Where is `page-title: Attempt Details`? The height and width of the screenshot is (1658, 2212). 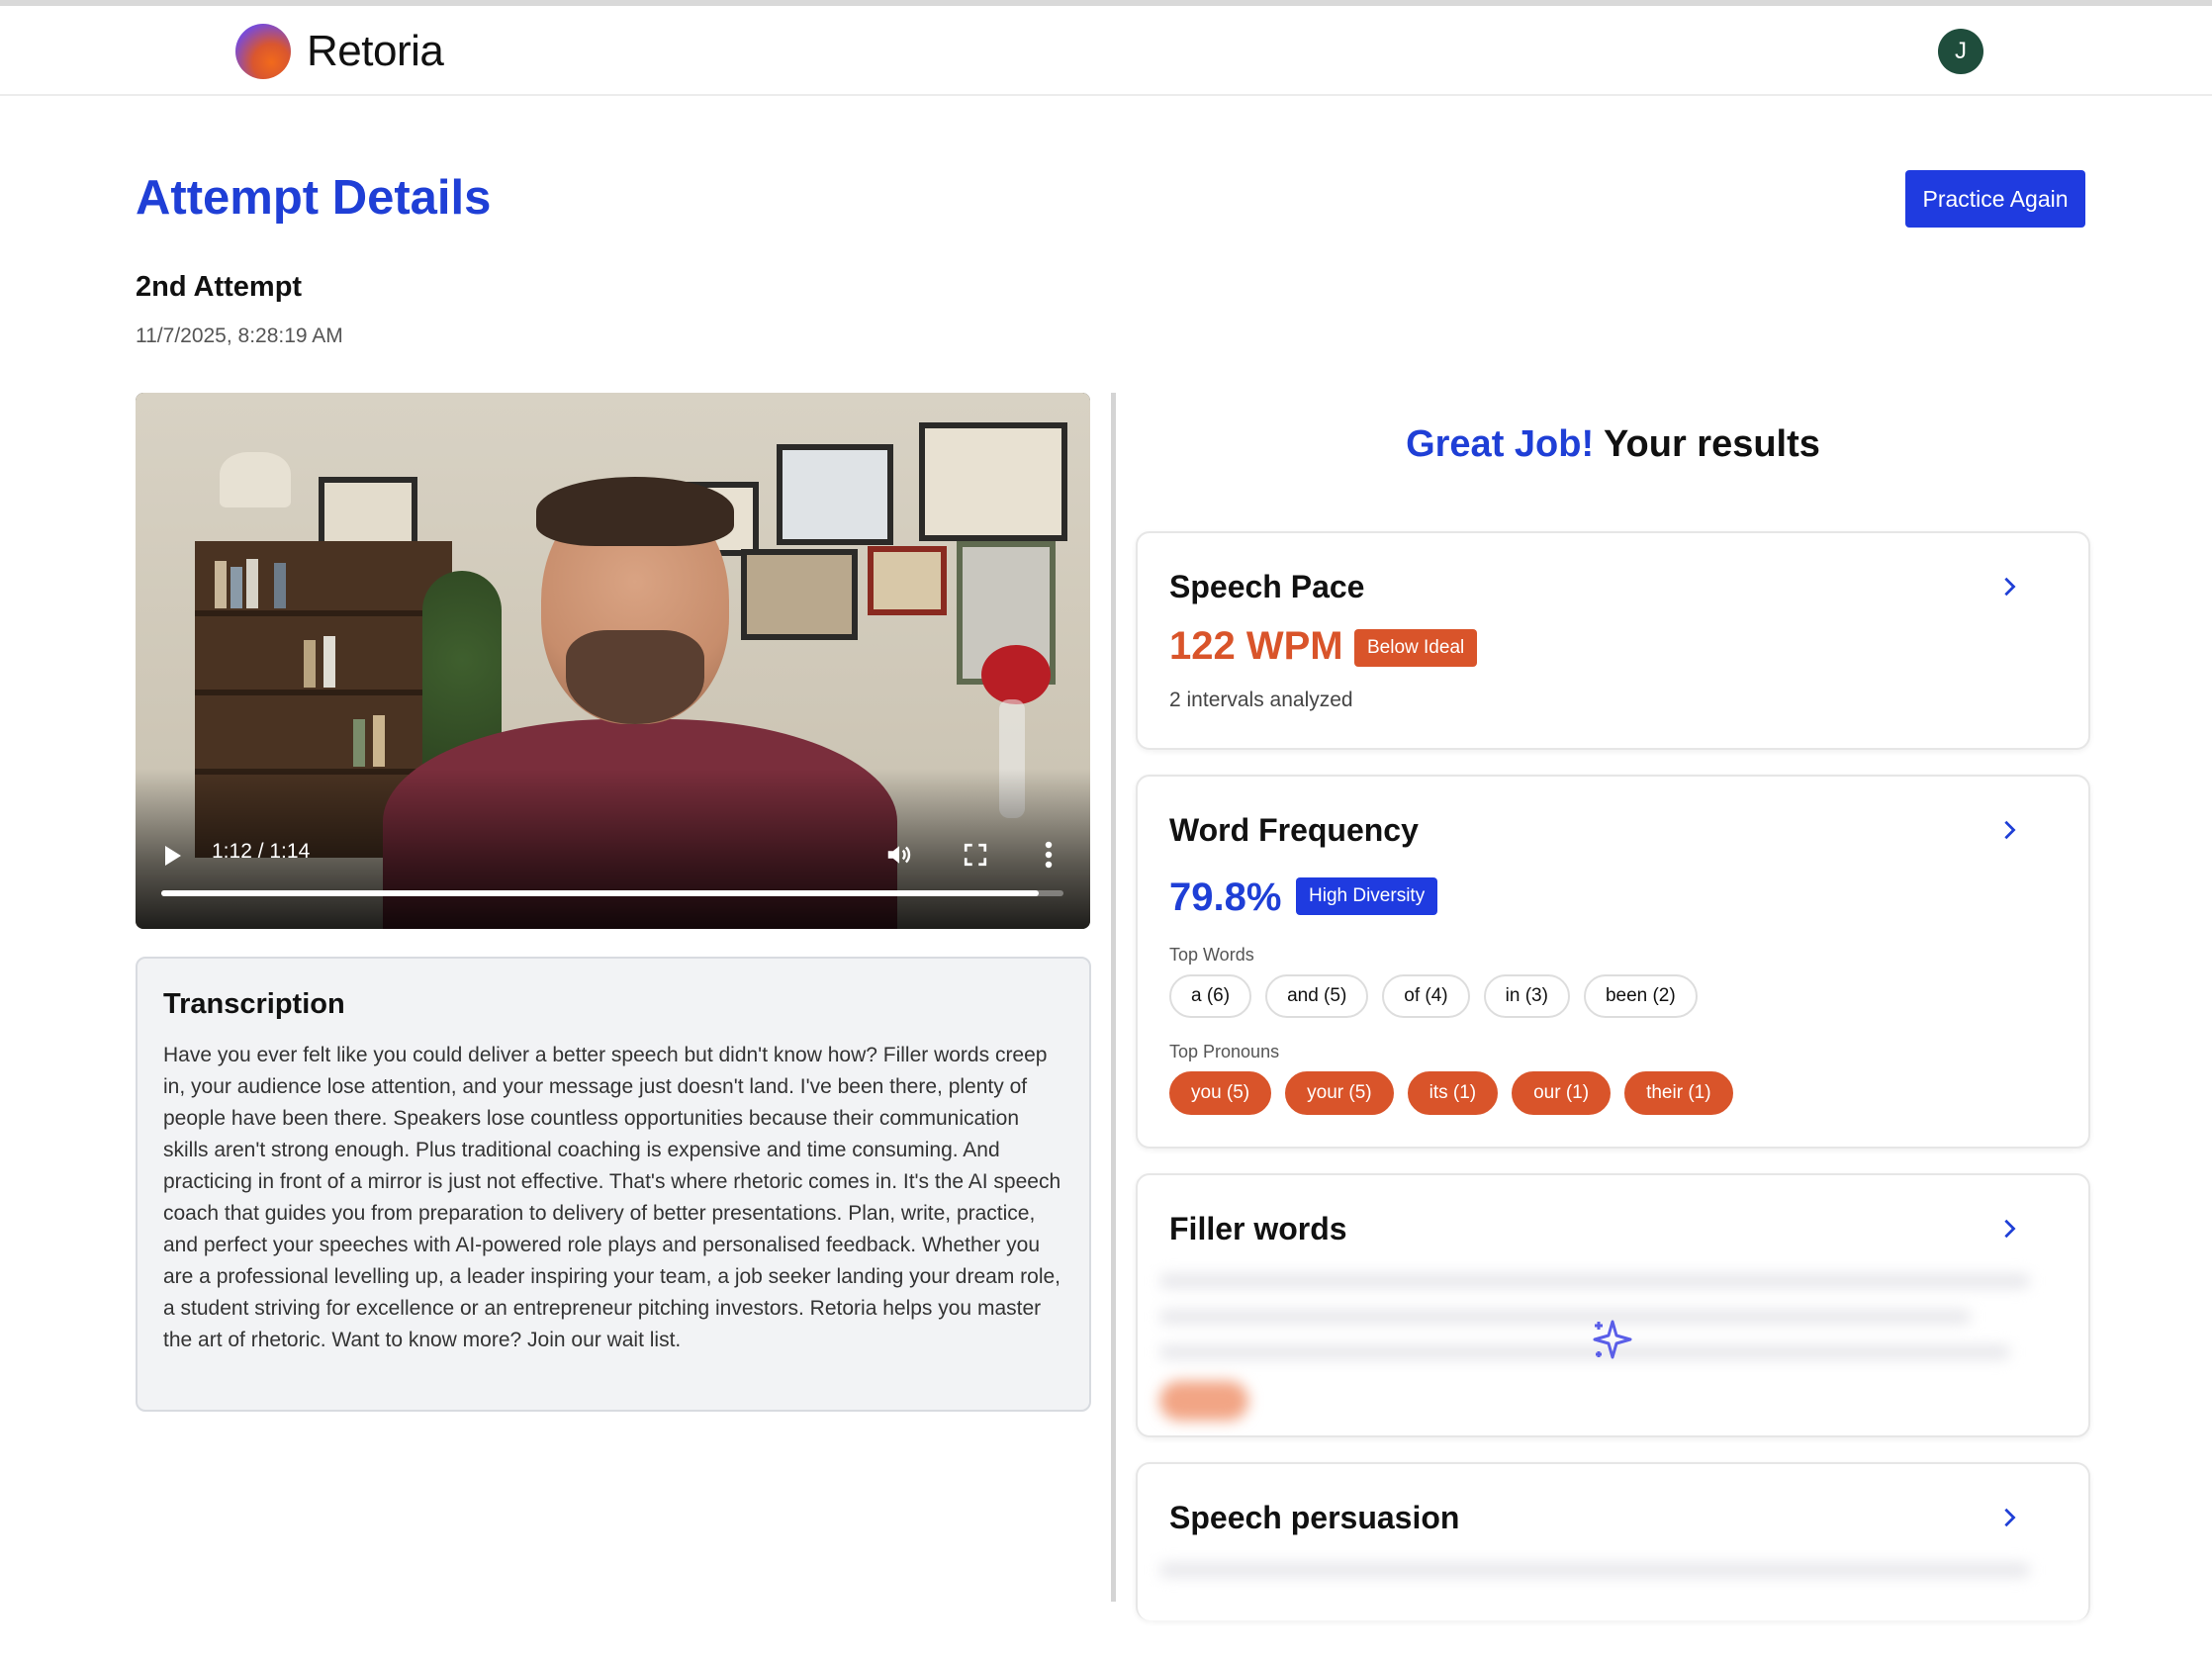 page-title: Attempt Details is located at coordinates (314, 198).